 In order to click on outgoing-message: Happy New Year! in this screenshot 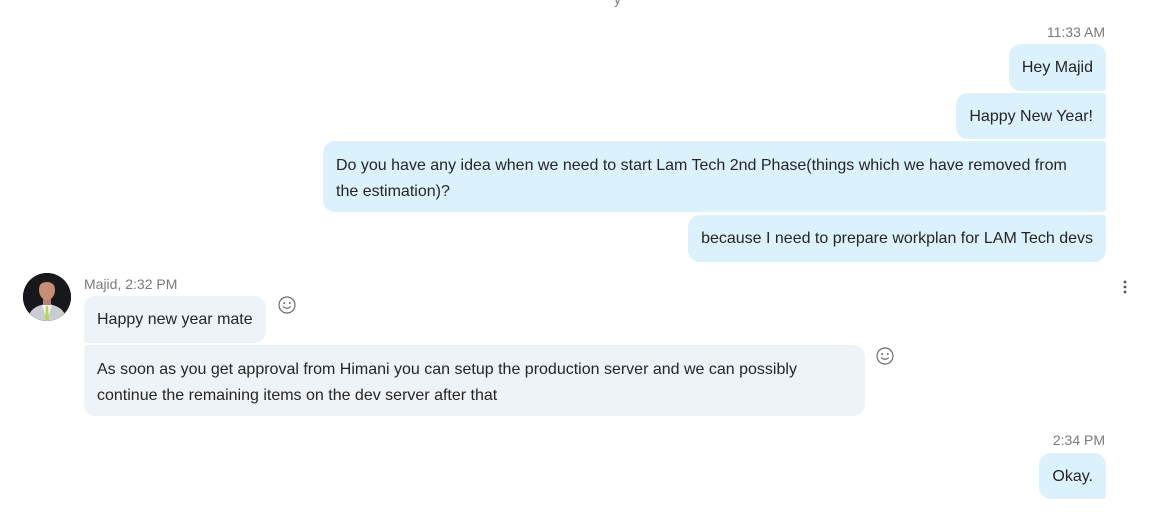, I will do `click(1031, 116)`.